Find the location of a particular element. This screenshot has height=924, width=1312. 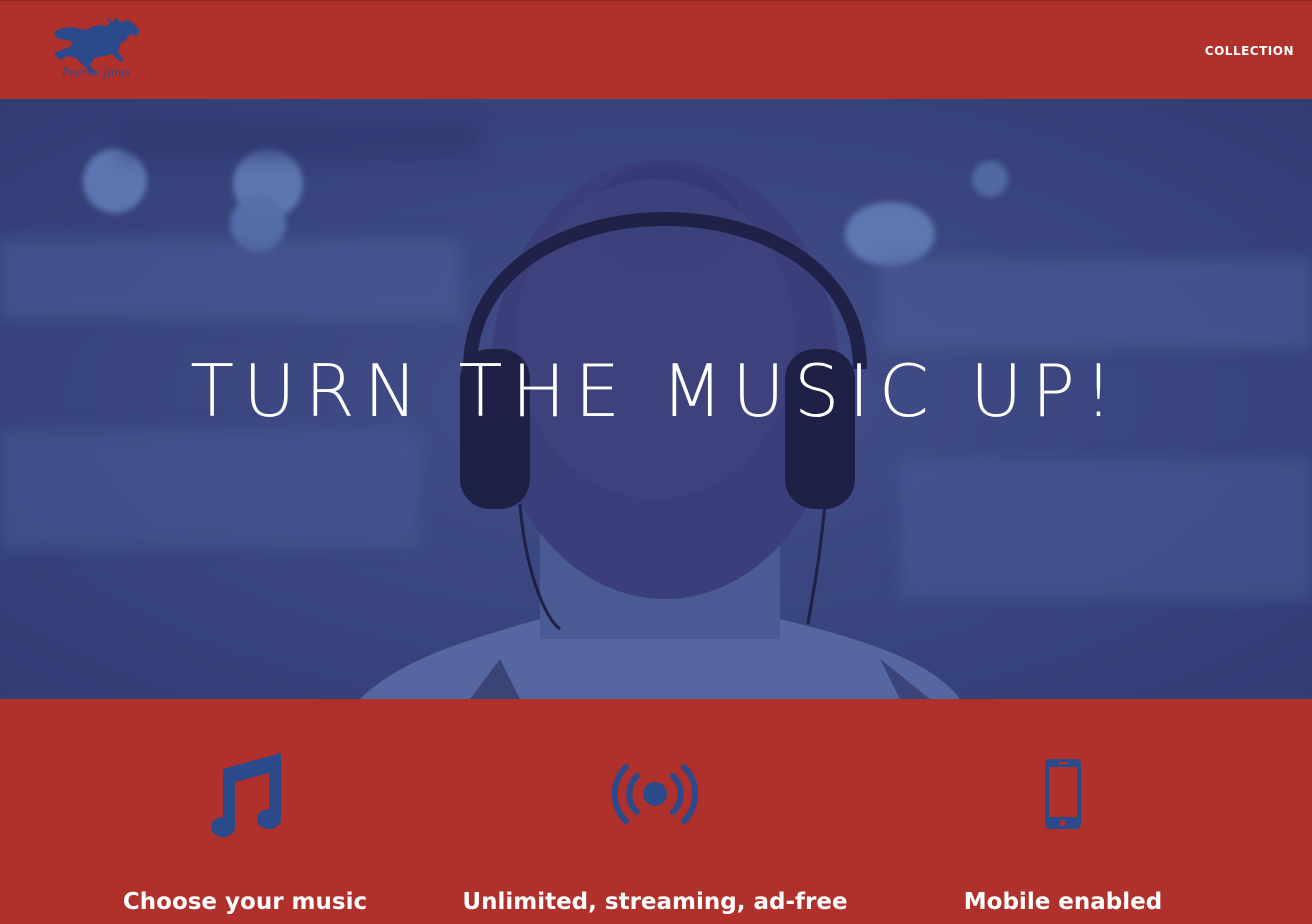

feature-choose-music: Choose your music is located at coordinates (245, 811).